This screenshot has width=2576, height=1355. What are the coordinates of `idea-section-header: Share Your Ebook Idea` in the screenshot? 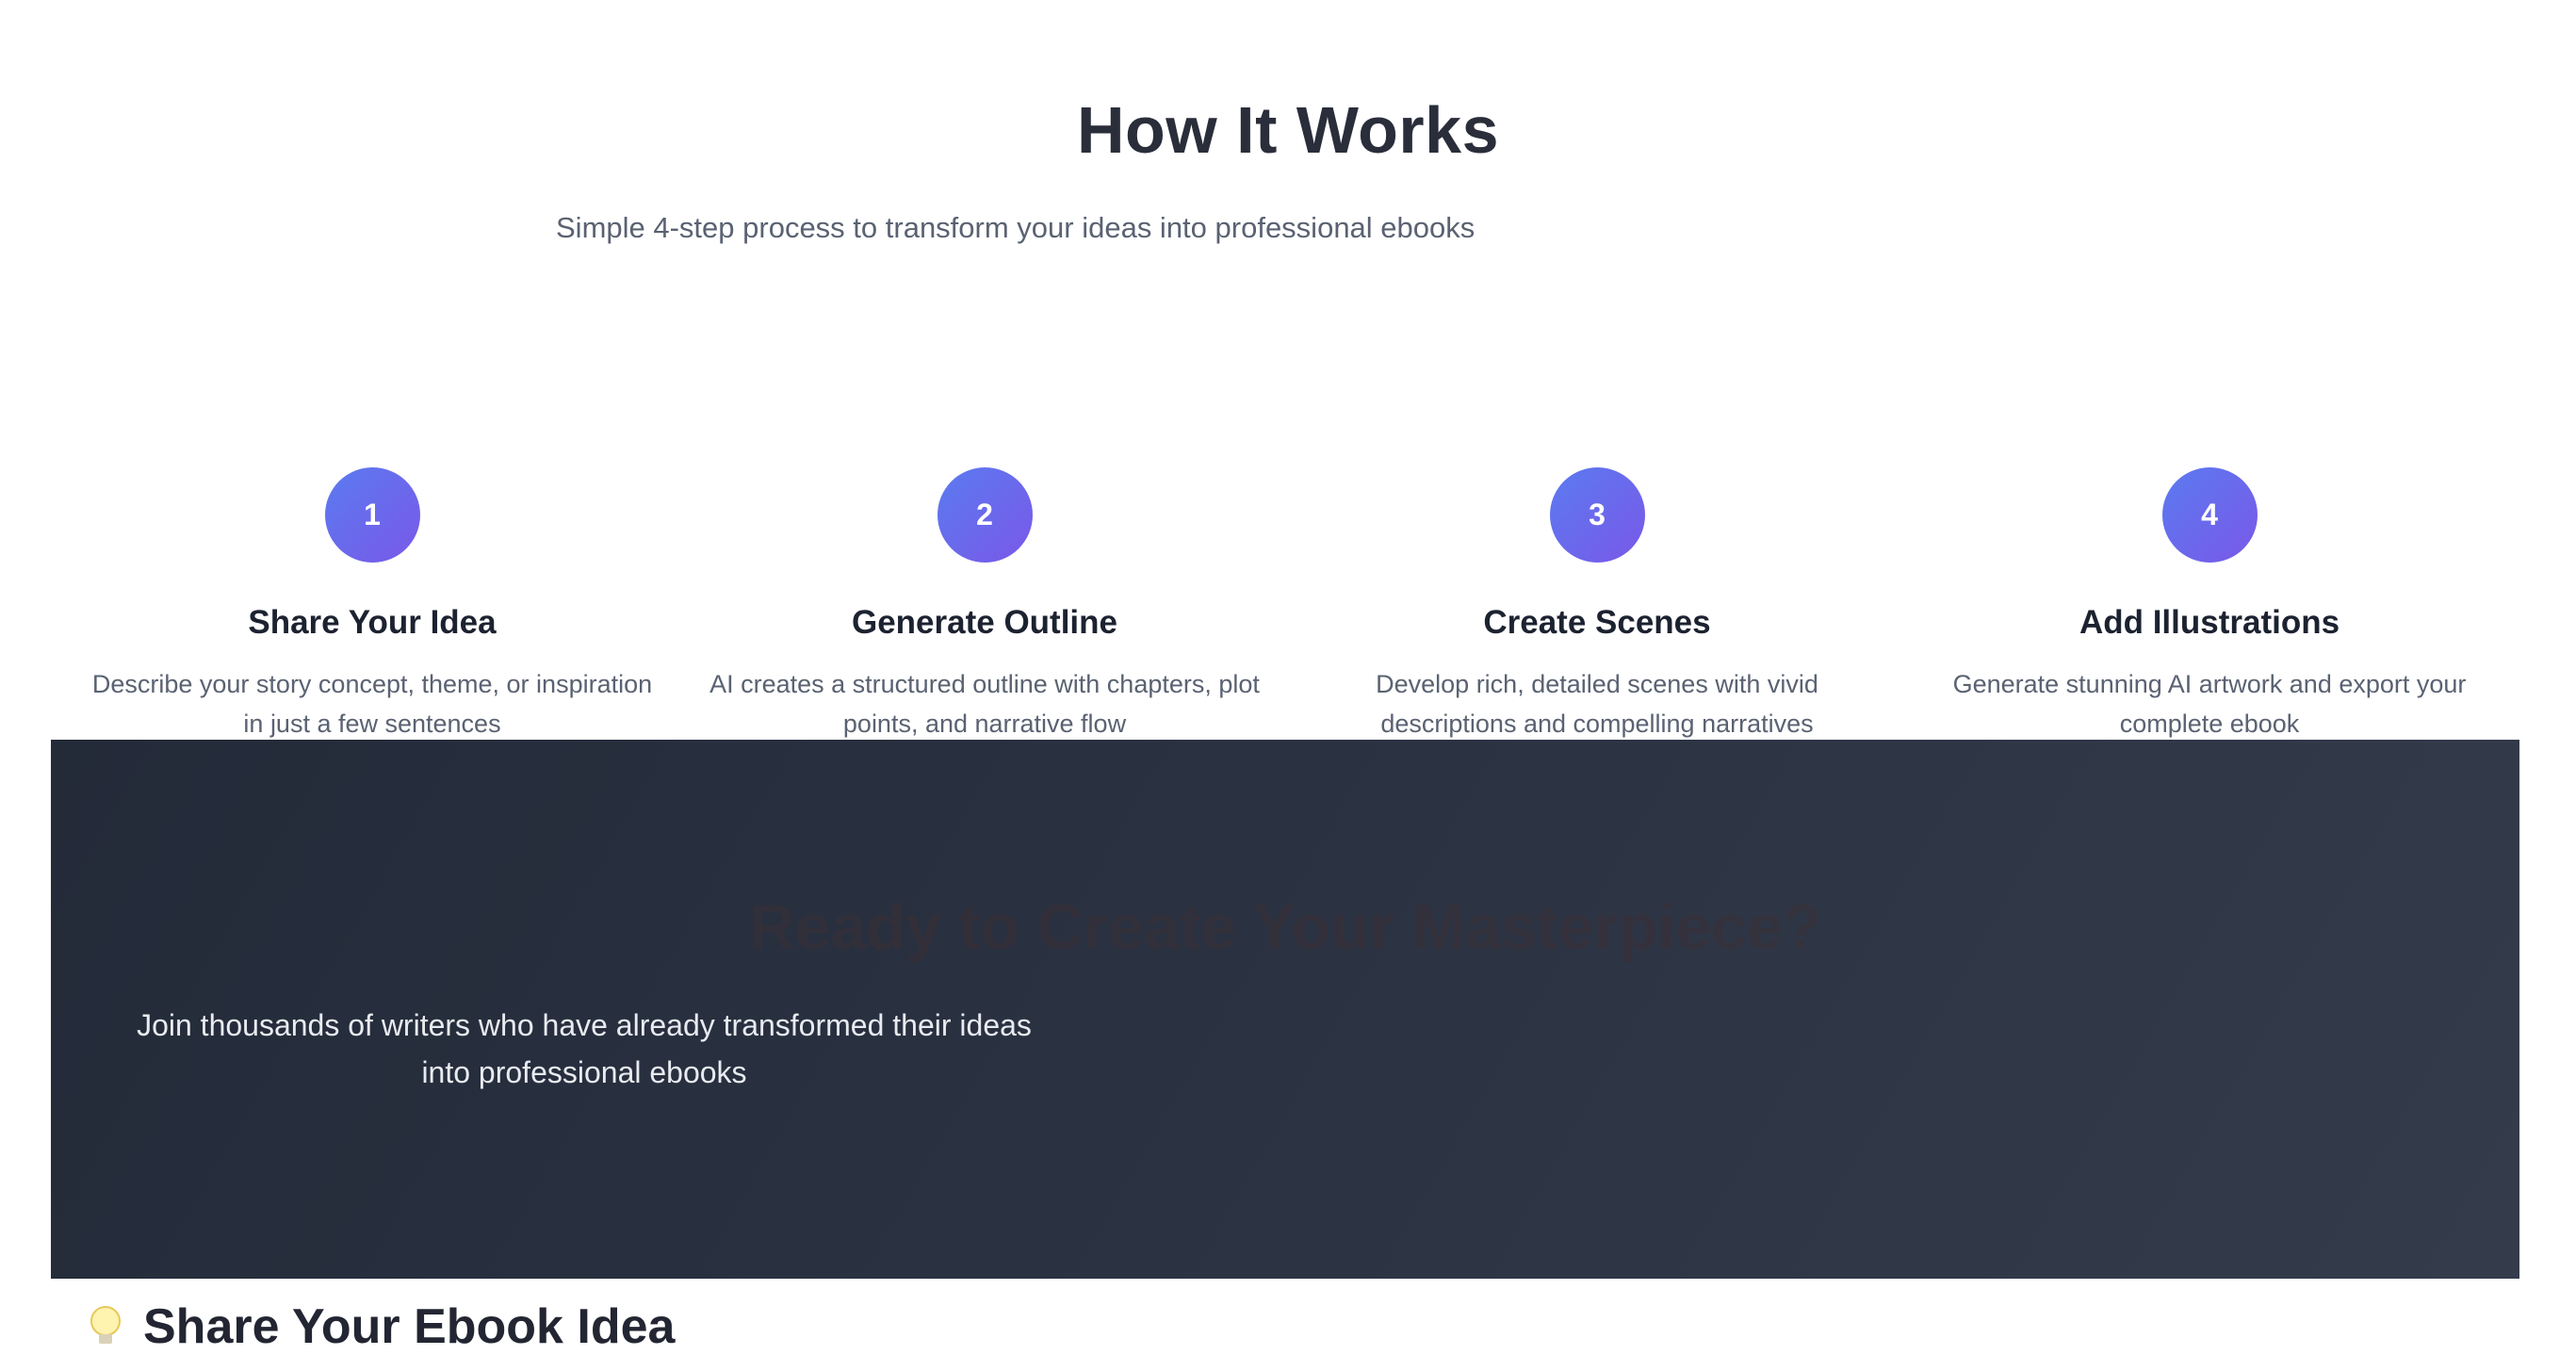 It's located at (381, 1326).